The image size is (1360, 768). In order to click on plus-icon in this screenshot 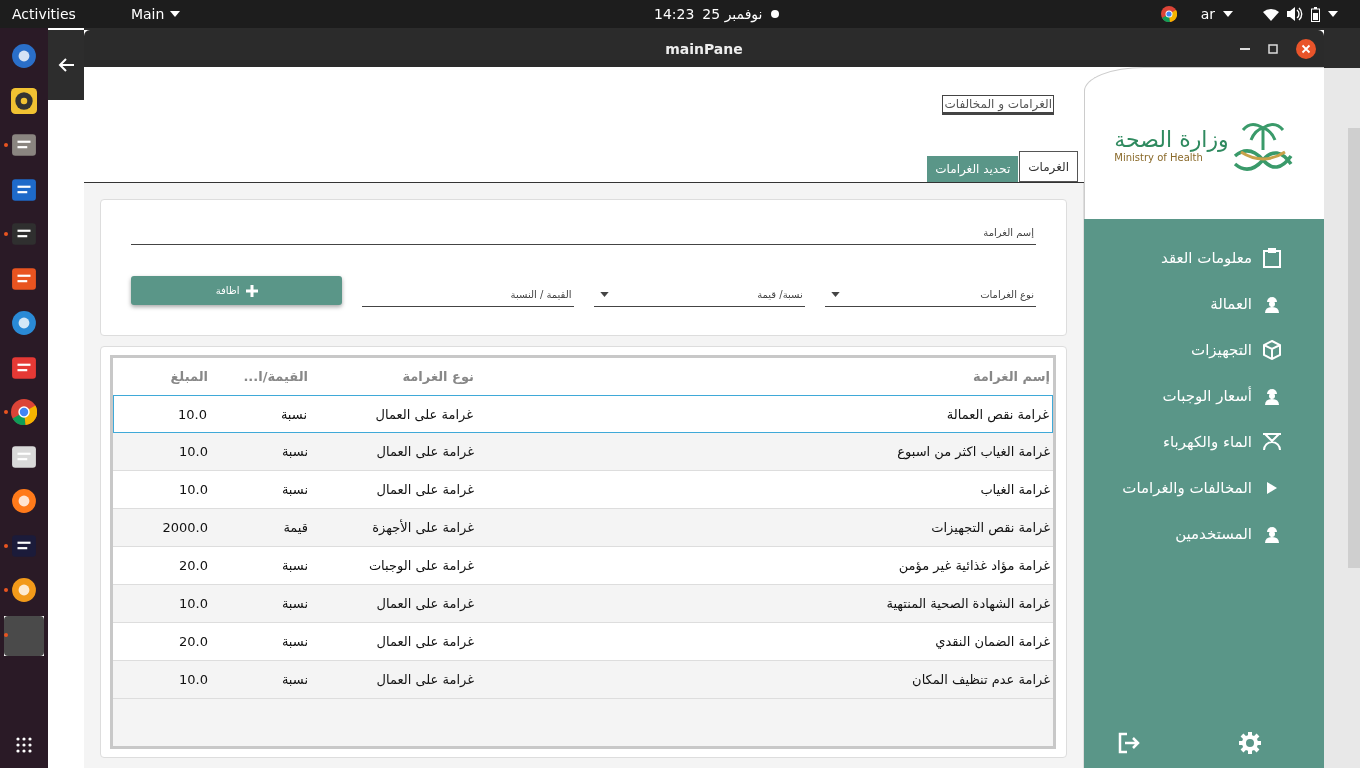, I will do `click(251, 290)`.